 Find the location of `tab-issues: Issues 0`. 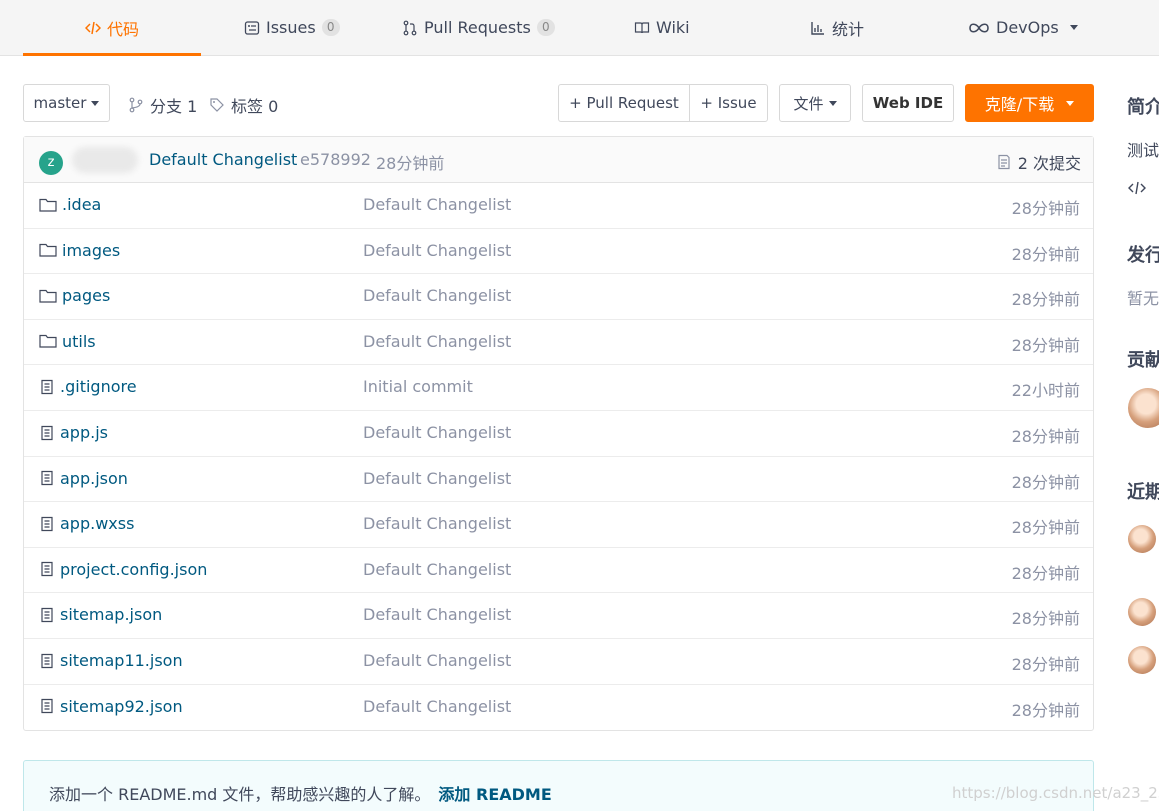

tab-issues: Issues 0 is located at coordinates (292, 27).